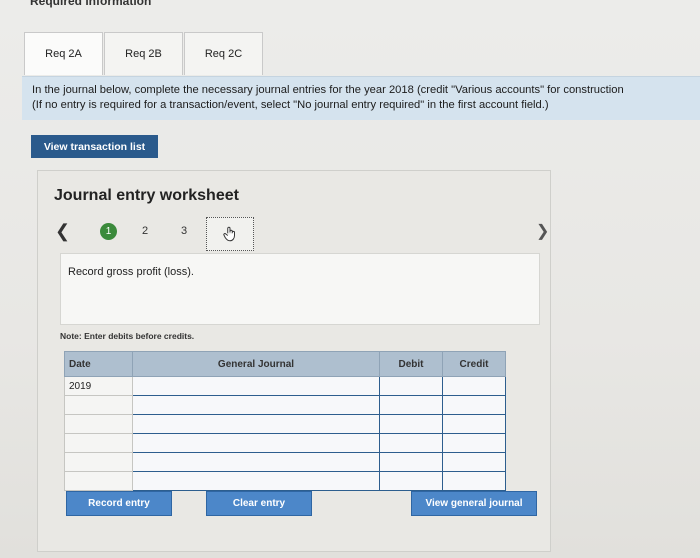  Describe the element at coordinates (94, 146) in the screenshot. I see `view-transaction-list-button: View transaction list` at that location.